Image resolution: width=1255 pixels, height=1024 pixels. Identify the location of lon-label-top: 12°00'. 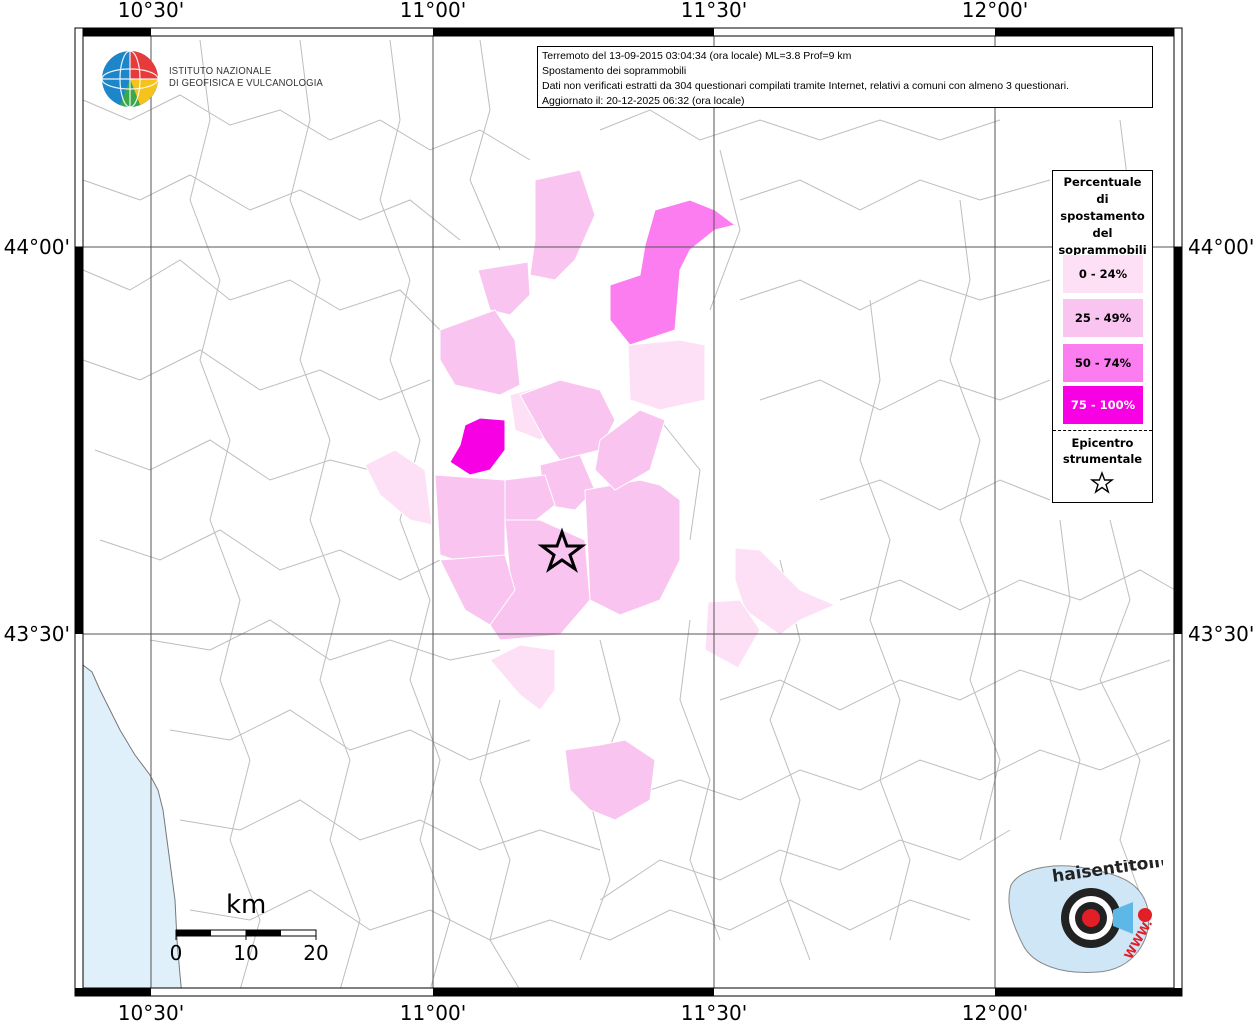
(995, 11).